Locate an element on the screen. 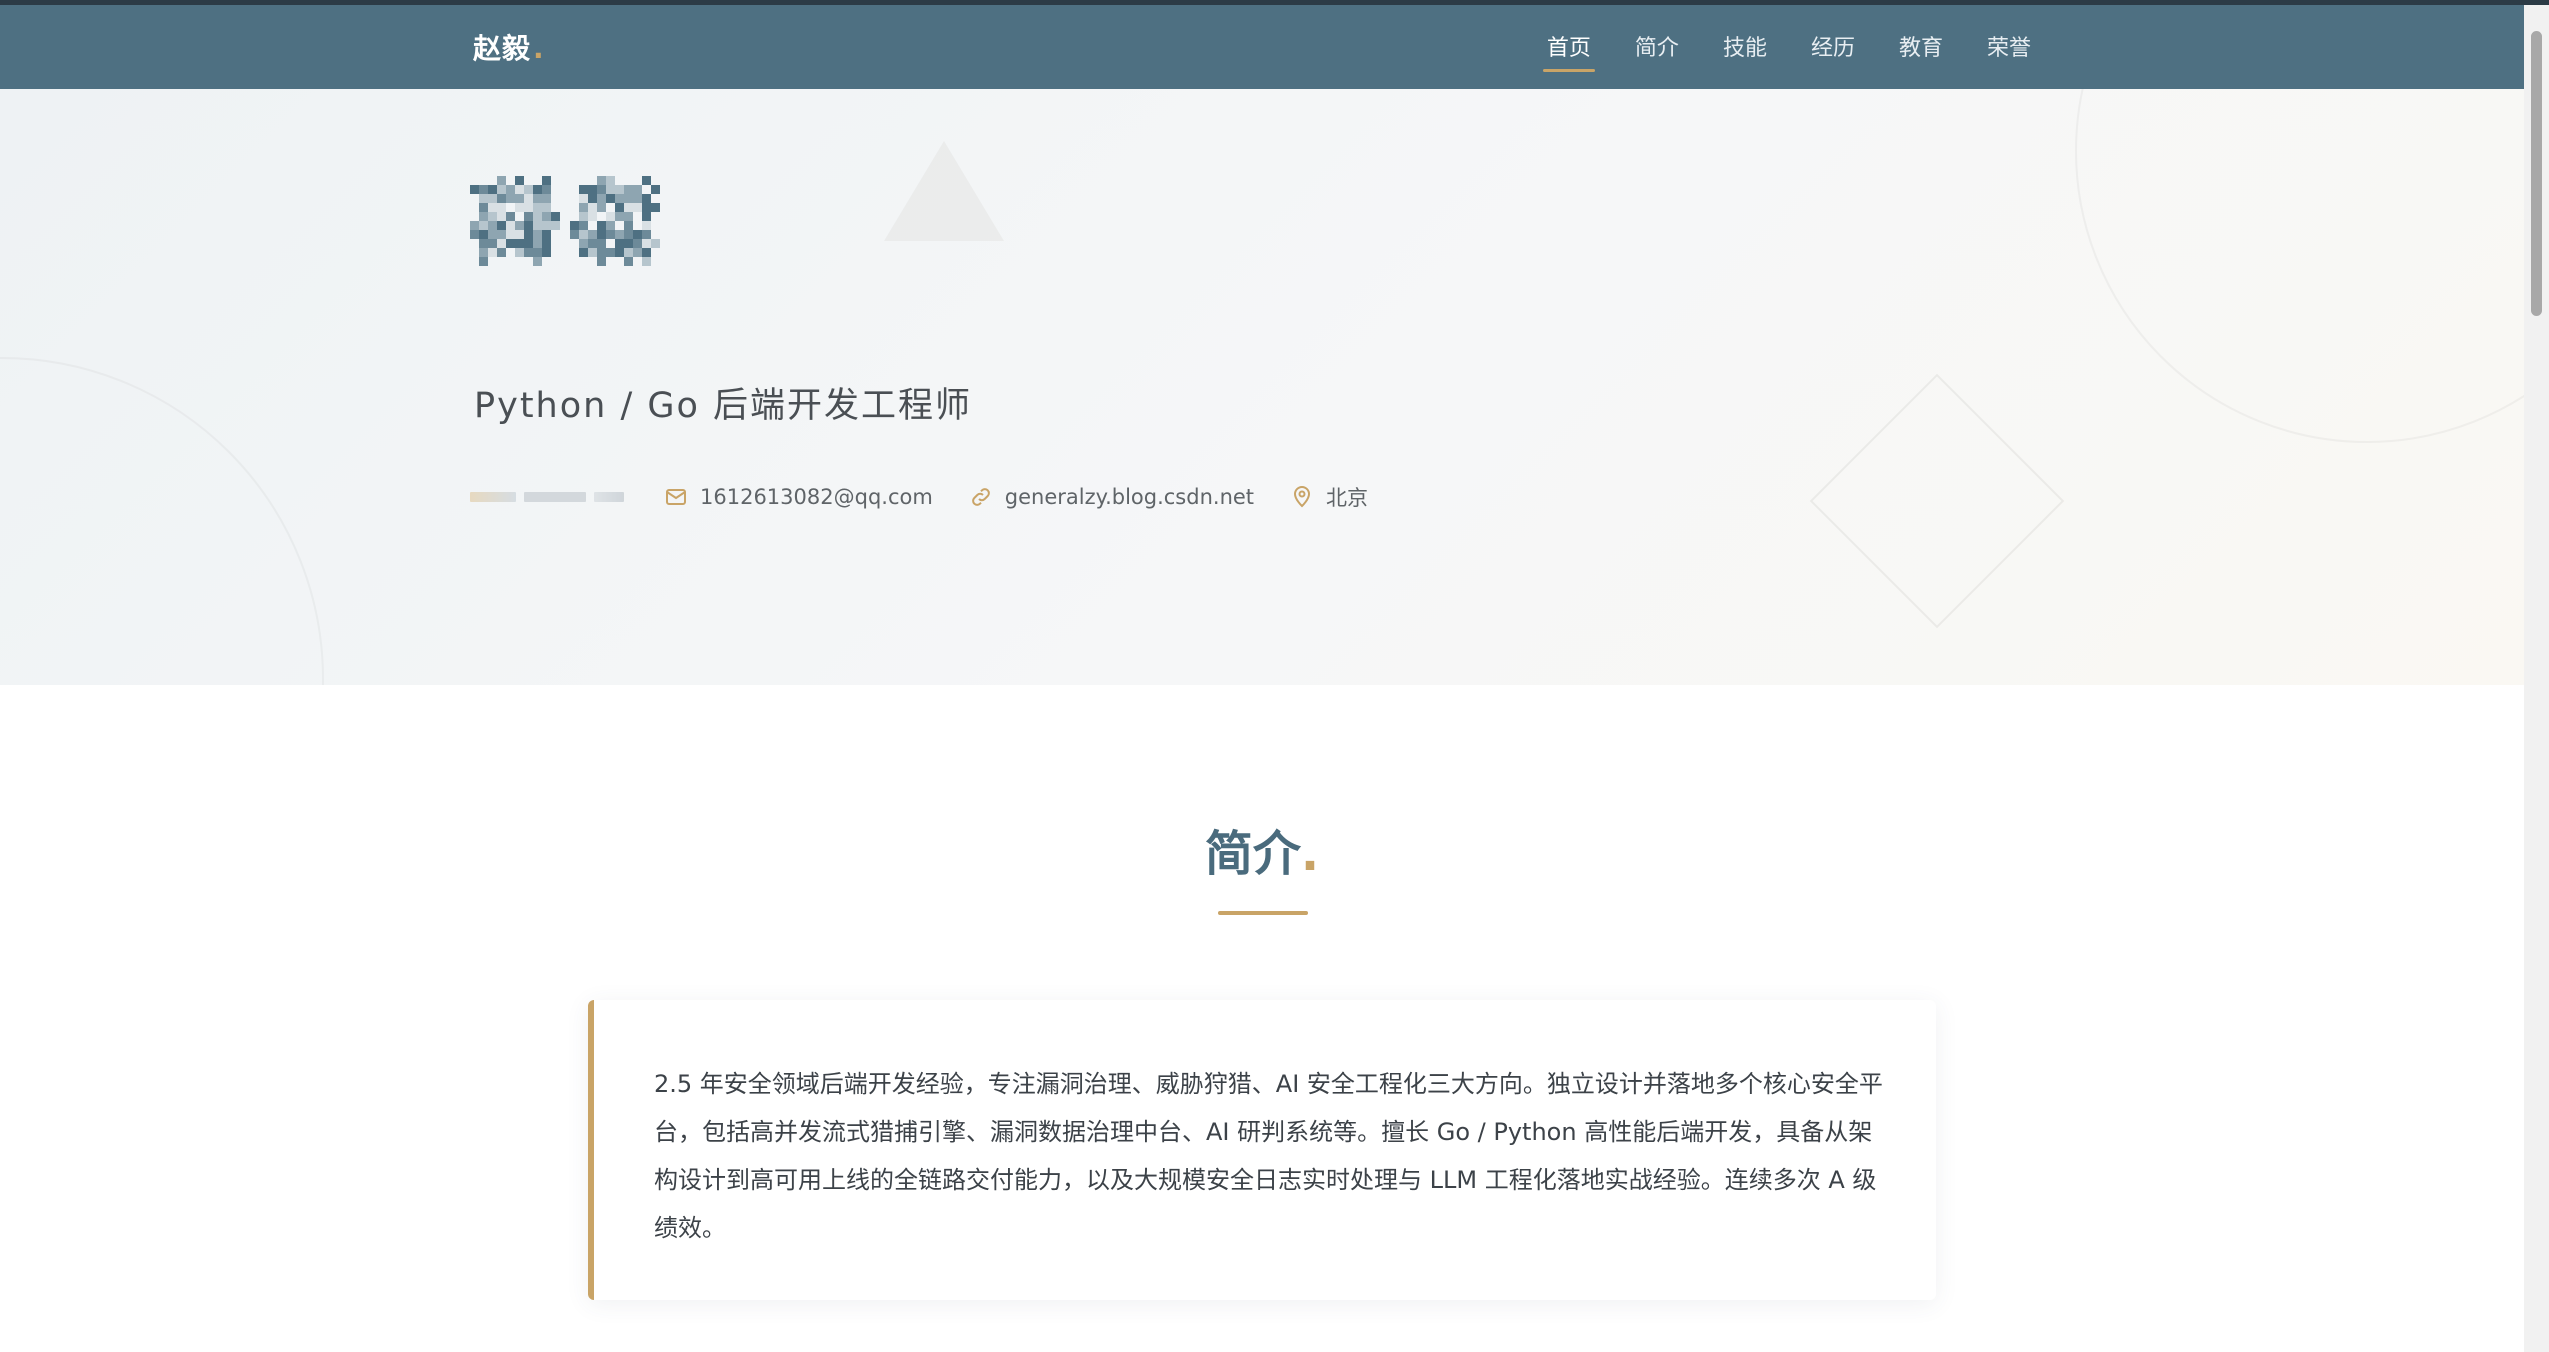  link-icon is located at coordinates (980, 497).